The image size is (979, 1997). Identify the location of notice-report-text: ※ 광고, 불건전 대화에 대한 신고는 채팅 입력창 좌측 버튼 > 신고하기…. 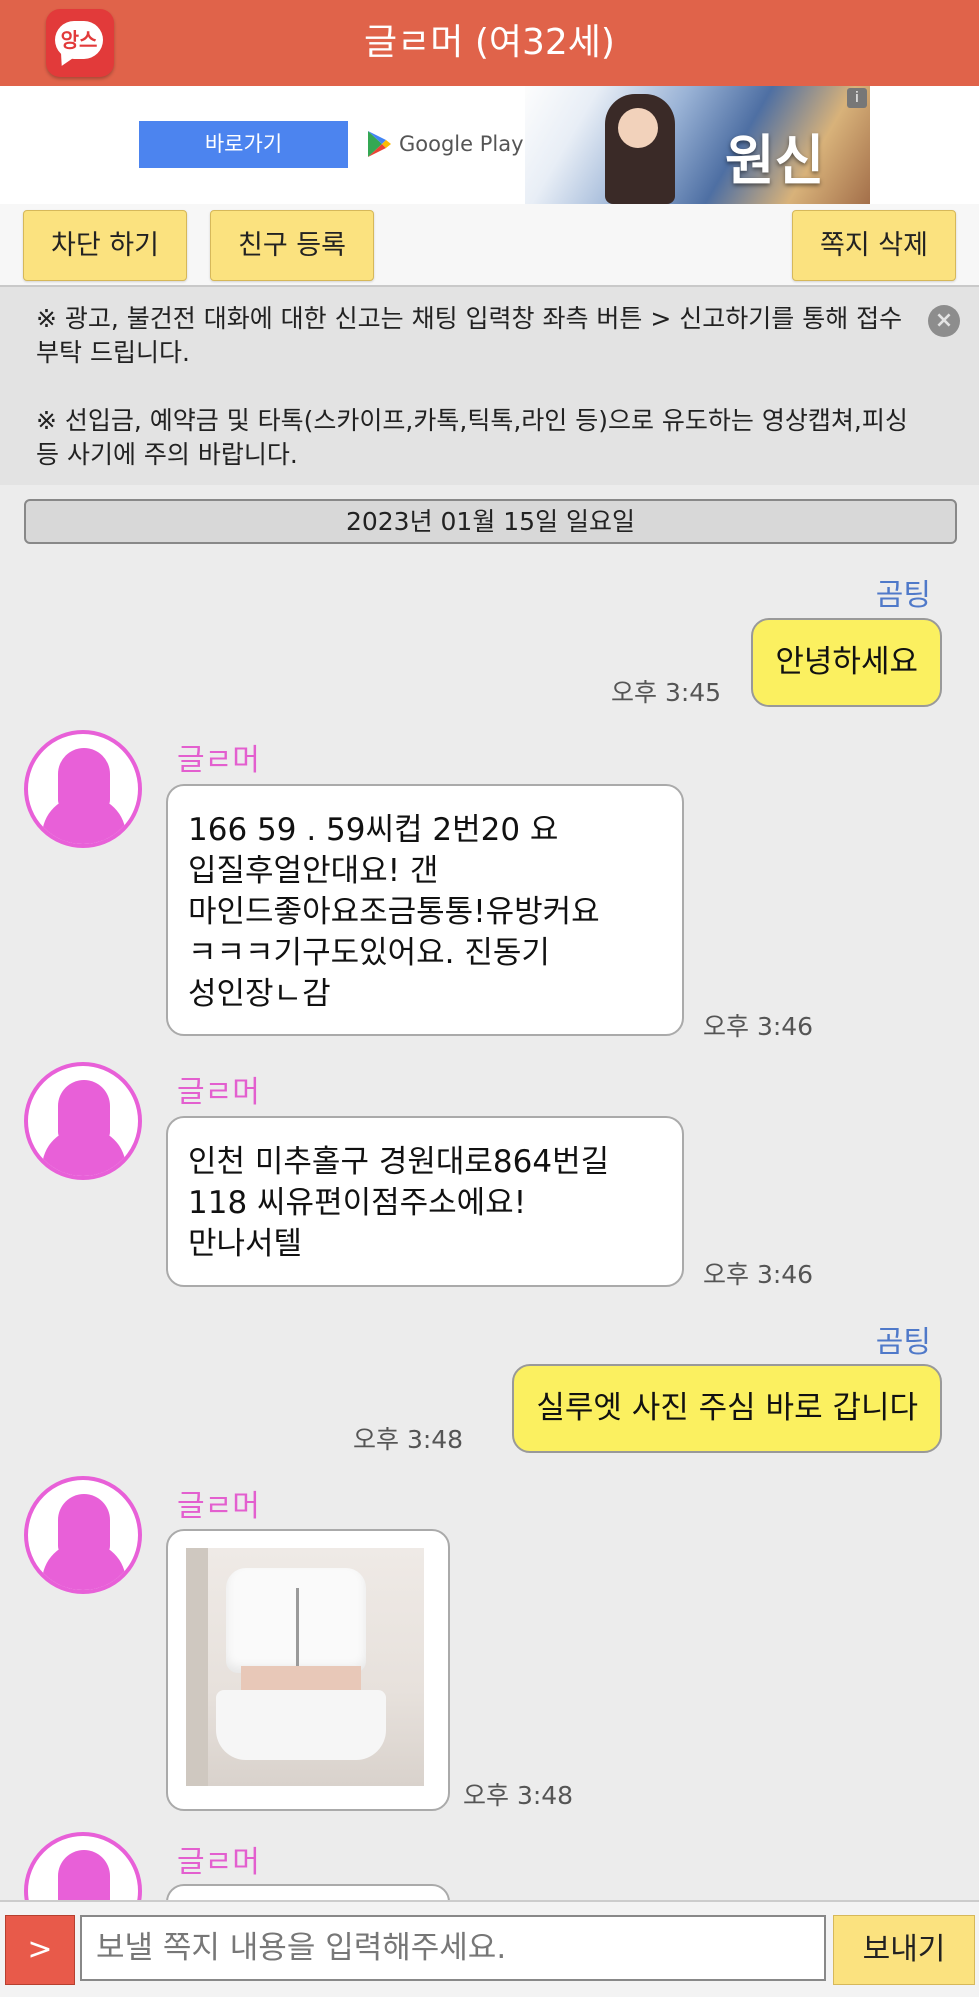
(469, 335).